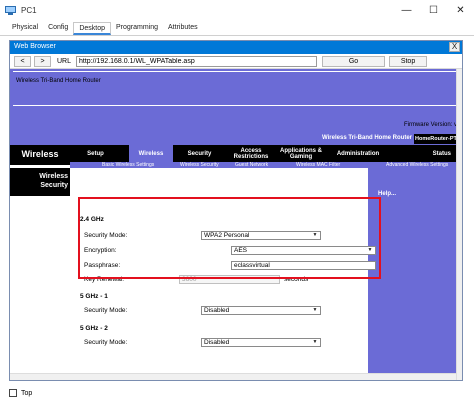 This screenshot has height=406, width=474. I want to click on url-input, so click(197, 61).